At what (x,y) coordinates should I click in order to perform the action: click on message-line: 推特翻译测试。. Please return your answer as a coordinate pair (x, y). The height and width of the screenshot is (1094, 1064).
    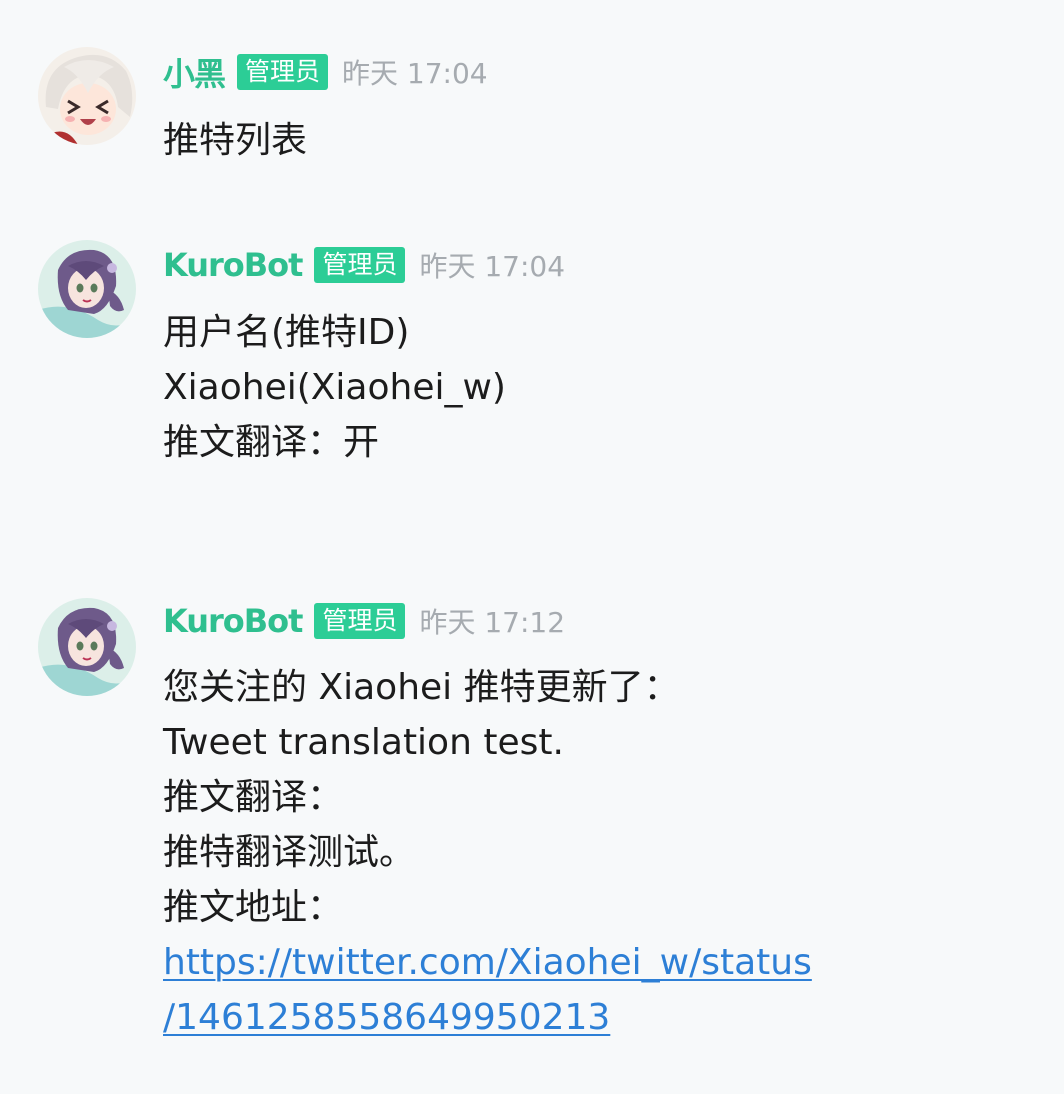
    Looking at the image, I should click on (289, 852).